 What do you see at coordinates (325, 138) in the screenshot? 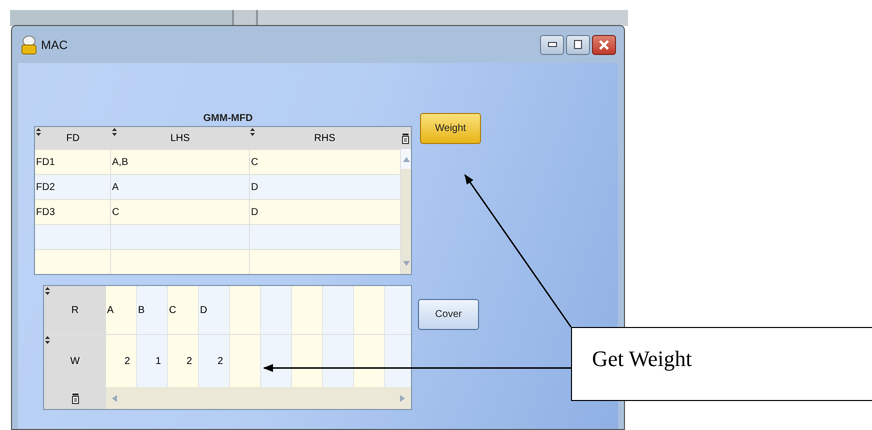
I see `column-header-label: RHS` at bounding box center [325, 138].